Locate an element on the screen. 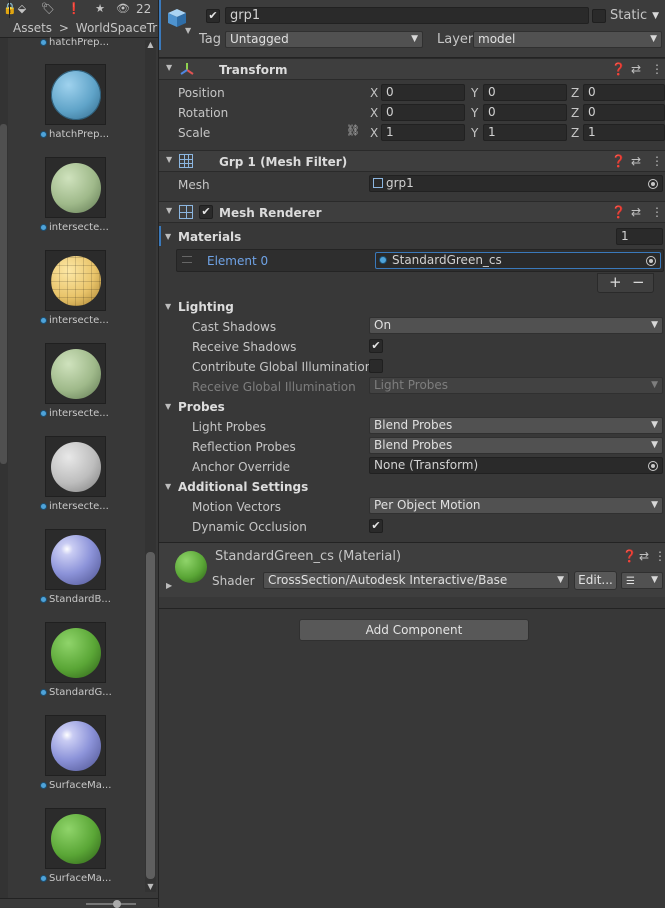 The height and width of the screenshot is (908, 665). static-checkbox is located at coordinates (599, 16).